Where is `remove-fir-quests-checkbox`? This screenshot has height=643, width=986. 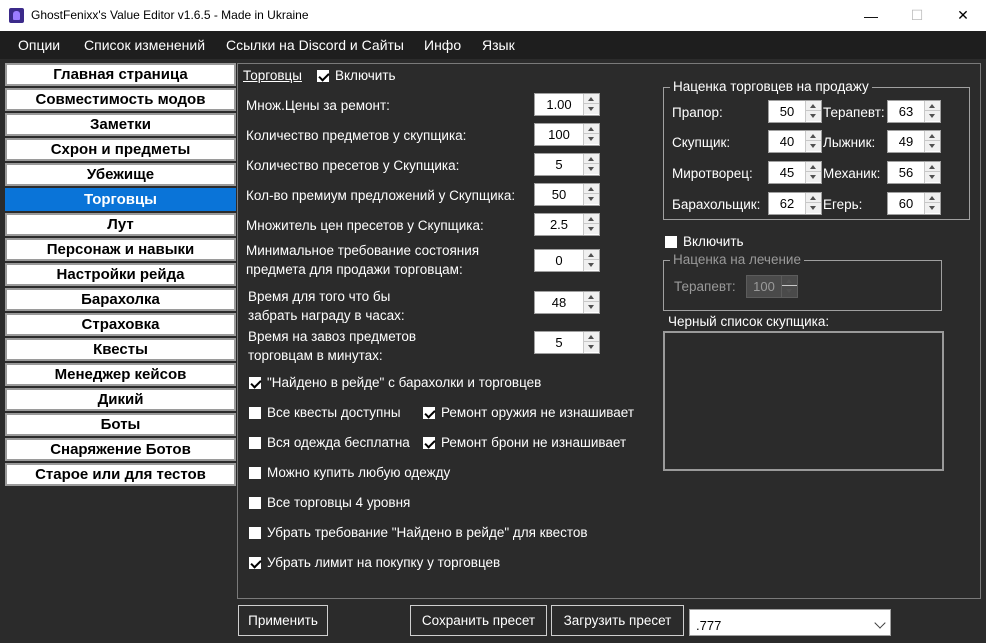
remove-fir-quests-checkbox is located at coordinates (255, 533).